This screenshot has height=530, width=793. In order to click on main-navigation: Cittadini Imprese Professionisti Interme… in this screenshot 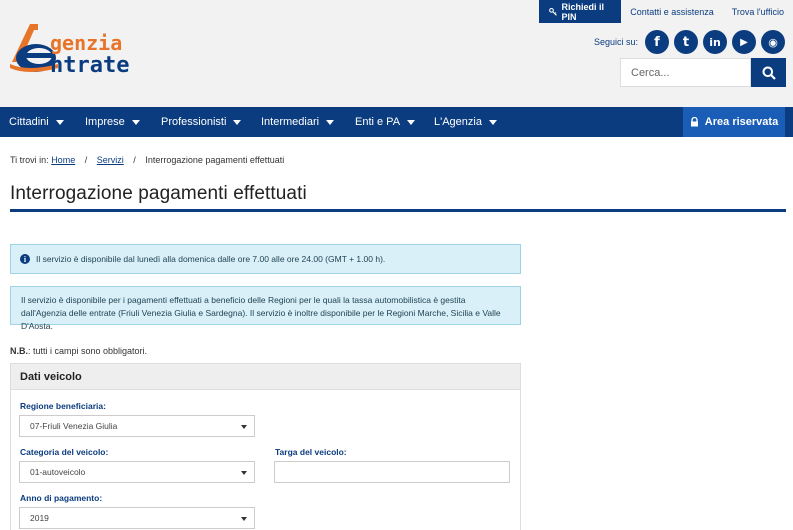, I will do `click(396, 122)`.